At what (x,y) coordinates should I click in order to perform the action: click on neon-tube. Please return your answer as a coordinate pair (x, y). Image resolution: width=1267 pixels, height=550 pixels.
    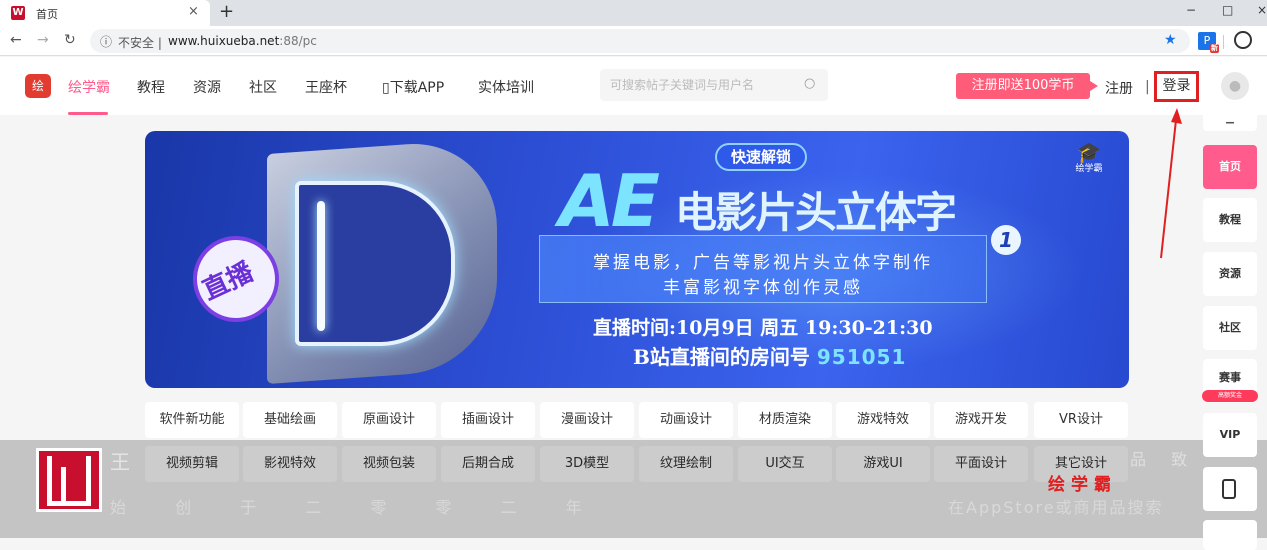
    Looking at the image, I should click on (321, 266).